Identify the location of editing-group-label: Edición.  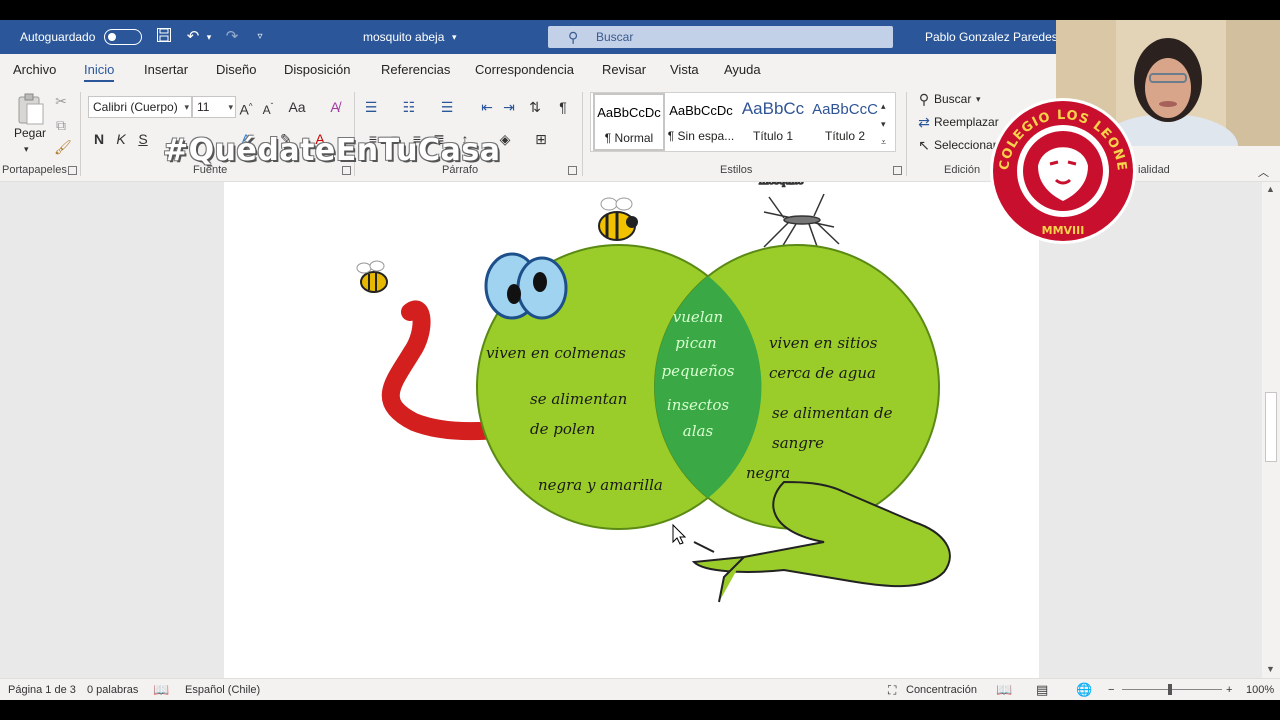
(962, 170).